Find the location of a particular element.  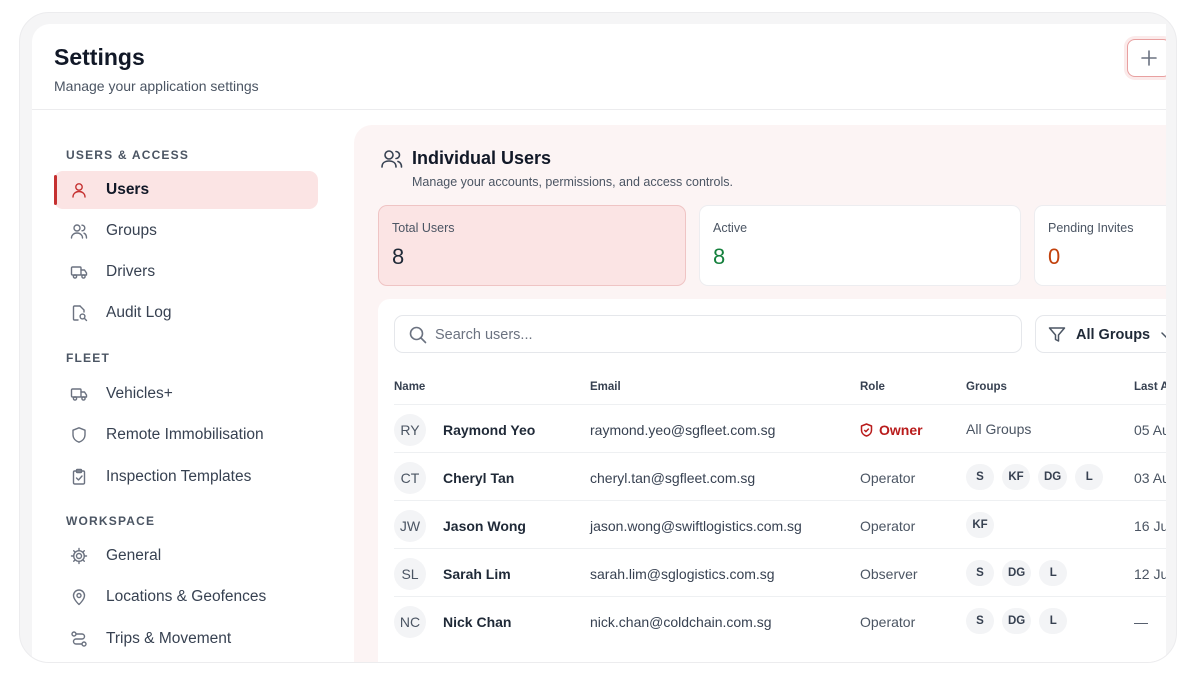

user-icon is located at coordinates (79, 190).